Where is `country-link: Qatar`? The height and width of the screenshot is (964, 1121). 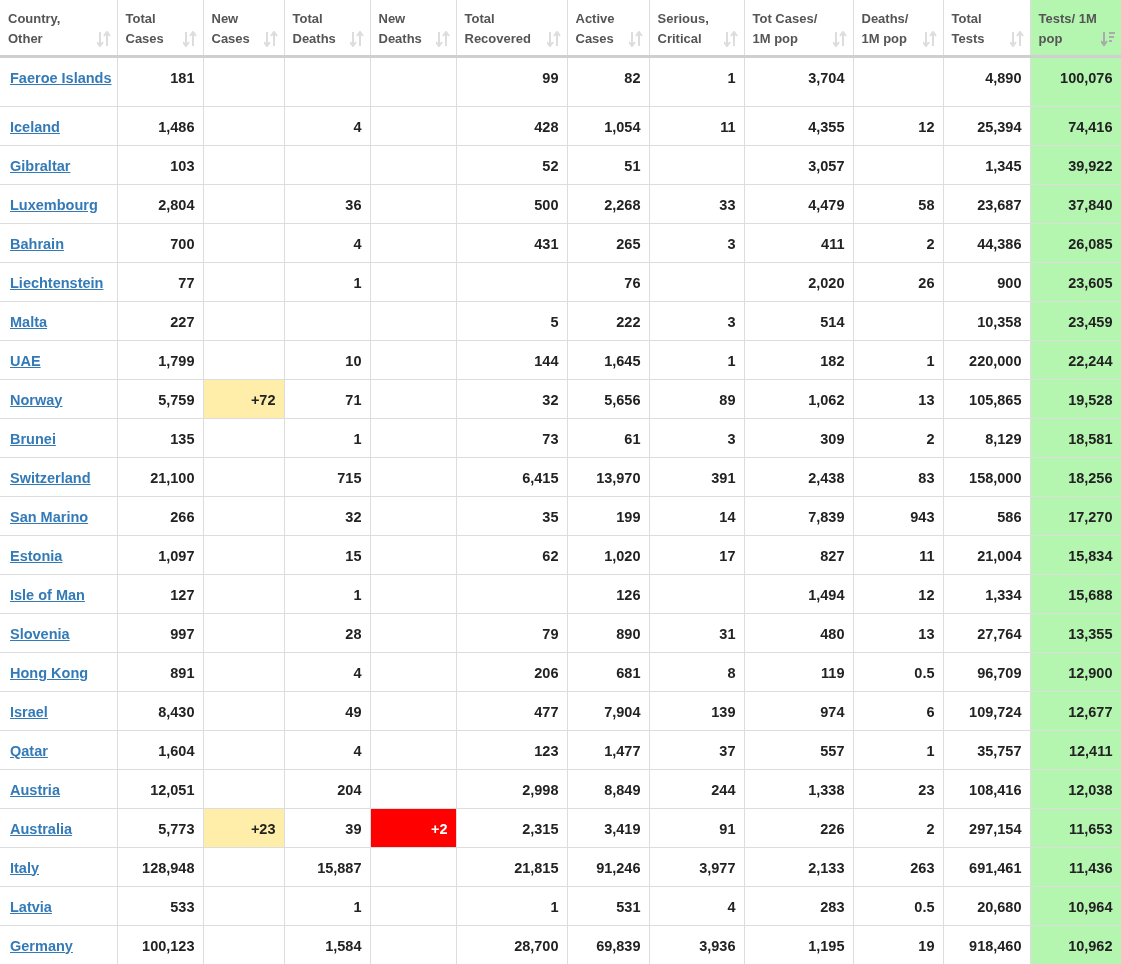 country-link: Qatar is located at coordinates (29, 751).